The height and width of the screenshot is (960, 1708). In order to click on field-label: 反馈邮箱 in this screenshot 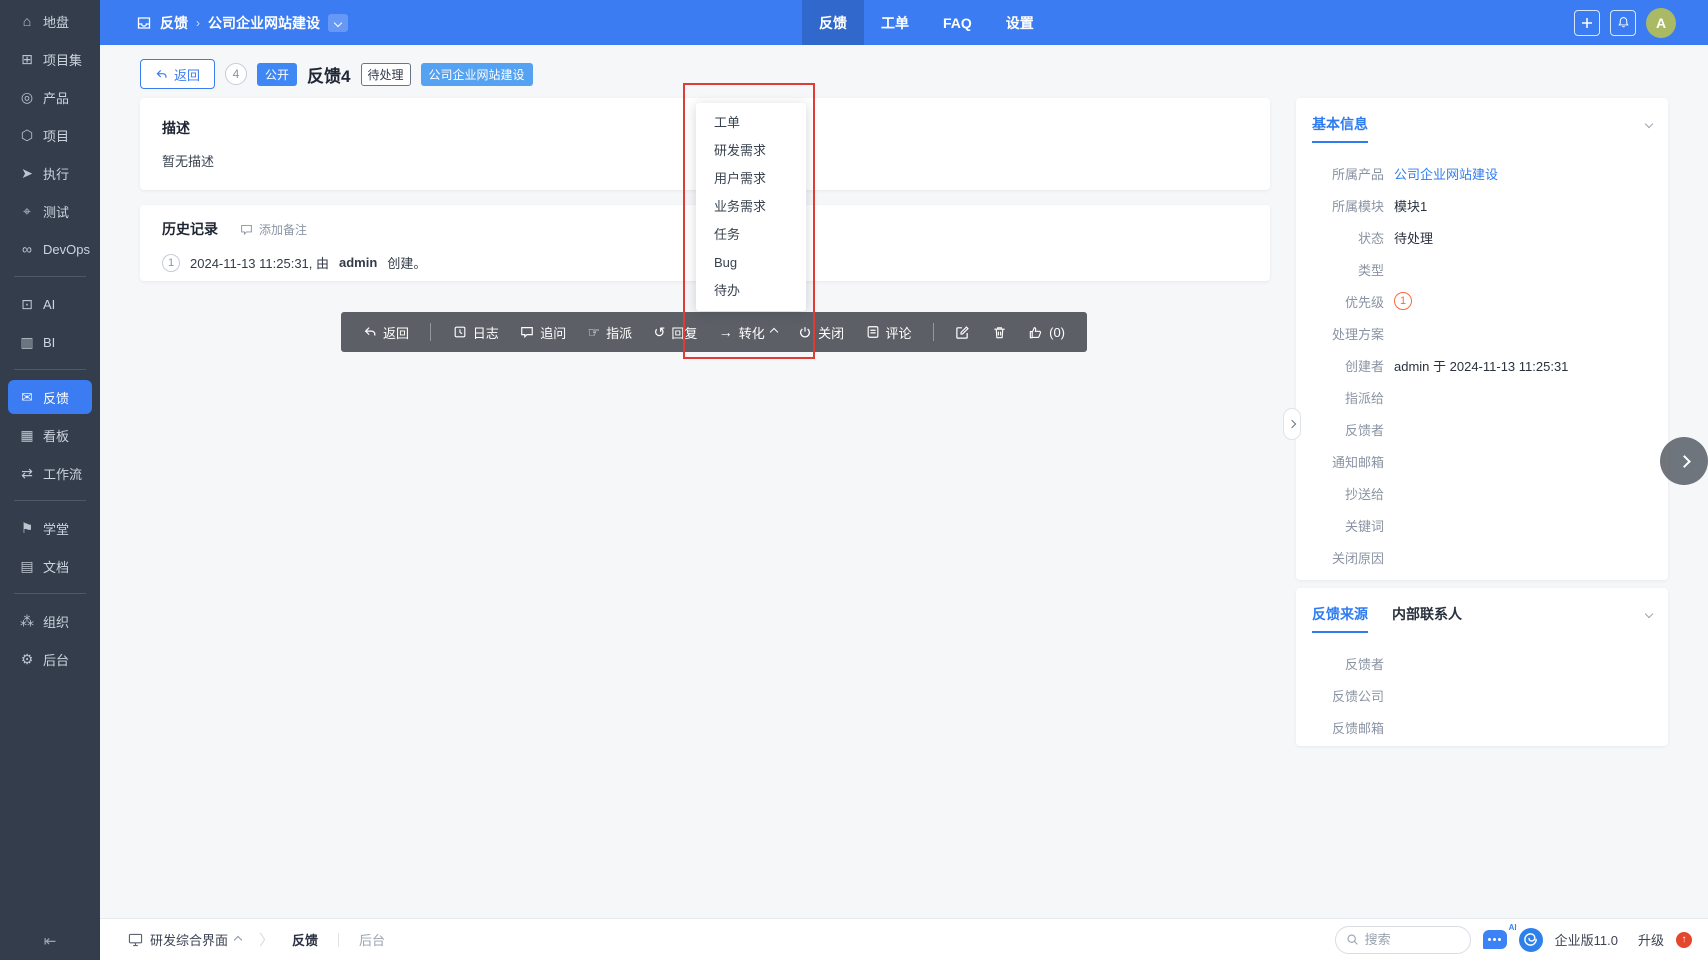, I will do `click(1357, 728)`.